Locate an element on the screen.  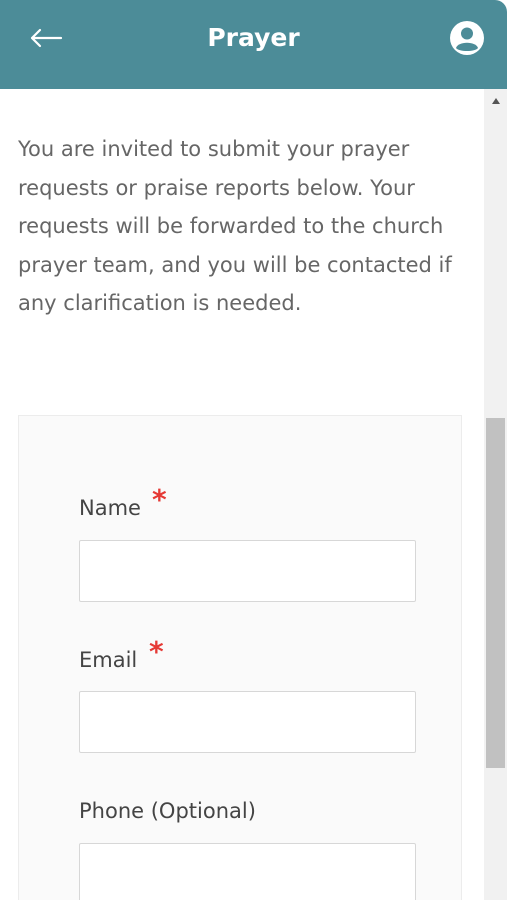
scrollbar-thumb is located at coordinates (495, 593).